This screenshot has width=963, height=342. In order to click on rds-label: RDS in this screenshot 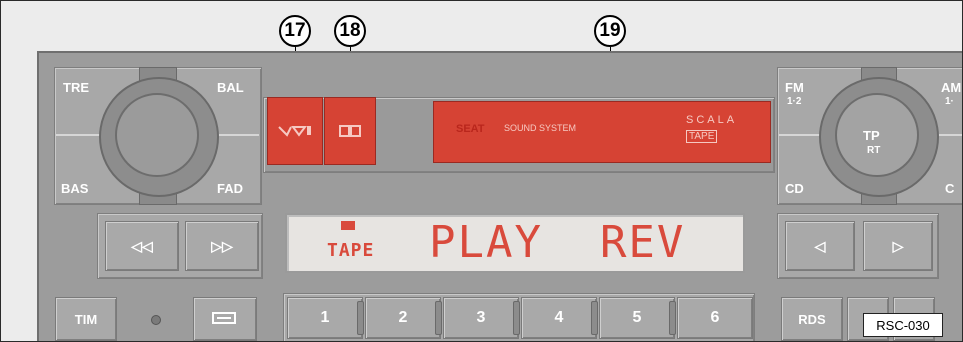, I will do `click(812, 319)`.